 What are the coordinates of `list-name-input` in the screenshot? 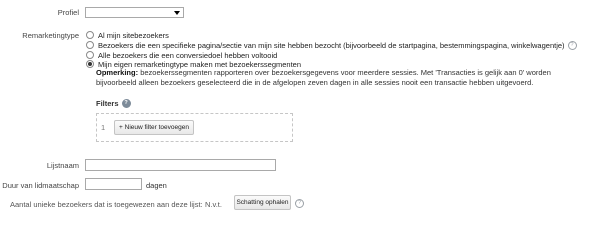 It's located at (180, 165).